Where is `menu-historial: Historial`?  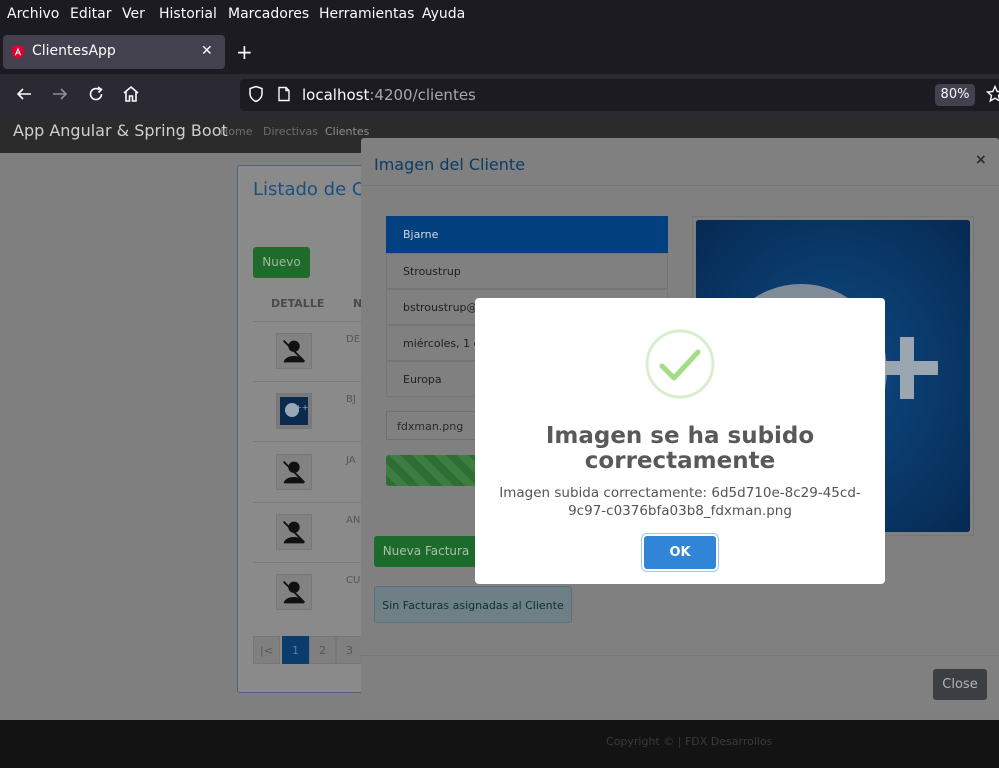 menu-historial: Historial is located at coordinates (188, 14).